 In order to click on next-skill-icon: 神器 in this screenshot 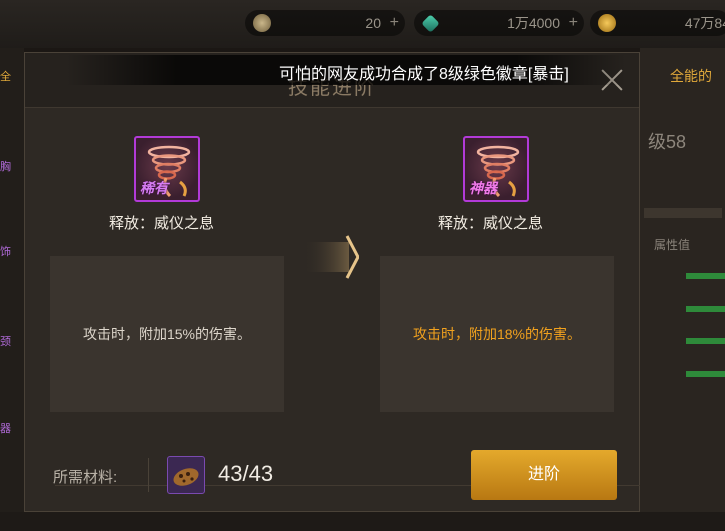, I will do `click(496, 169)`.